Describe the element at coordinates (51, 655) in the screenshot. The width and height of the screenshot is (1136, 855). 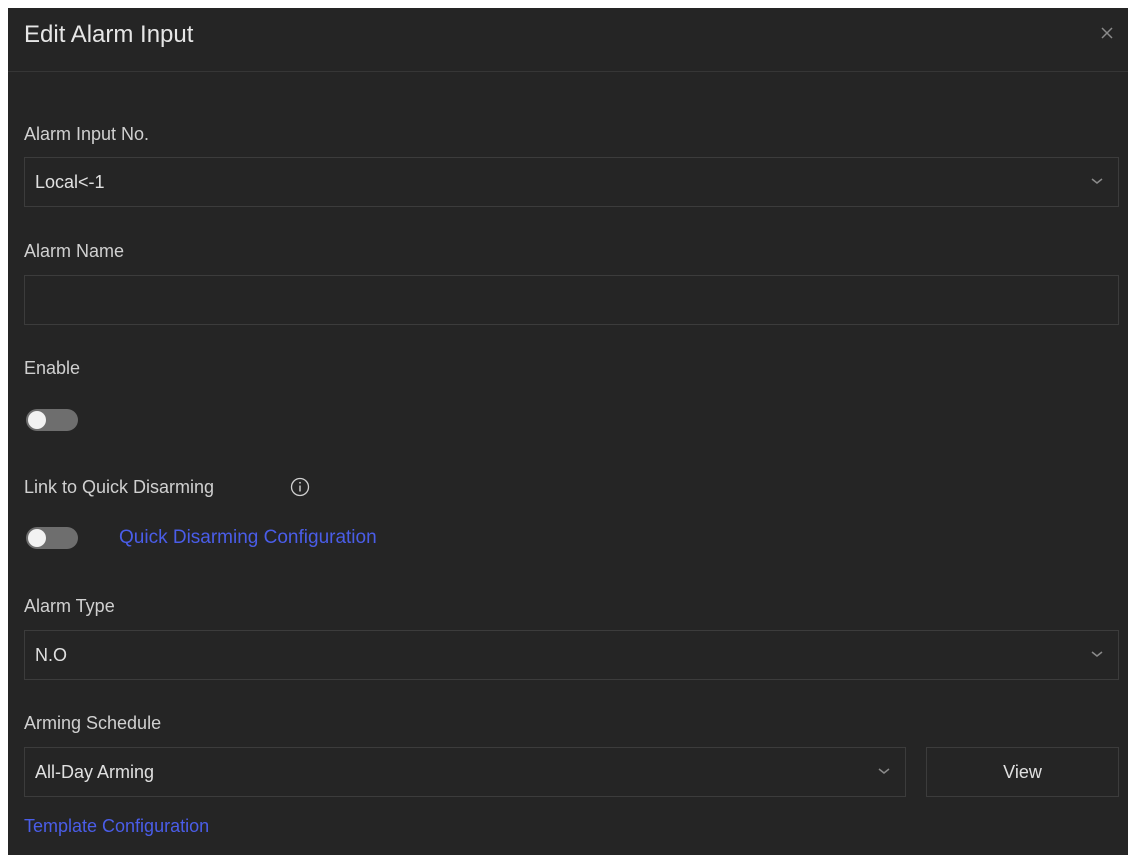
I see `alarm-type-value: N.O` at that location.